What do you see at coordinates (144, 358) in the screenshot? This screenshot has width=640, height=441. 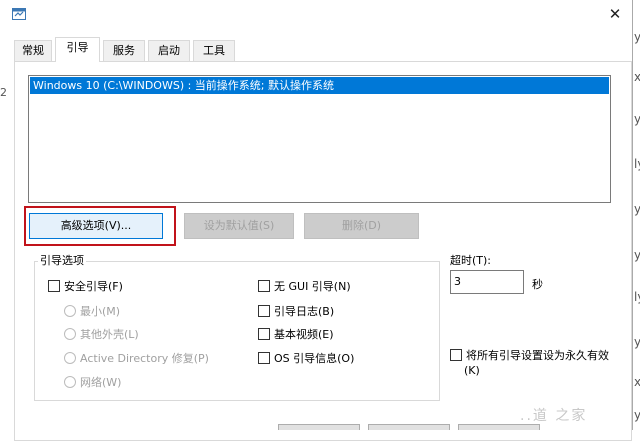 I see `active-directory-label: Active Directory 修复(P)` at bounding box center [144, 358].